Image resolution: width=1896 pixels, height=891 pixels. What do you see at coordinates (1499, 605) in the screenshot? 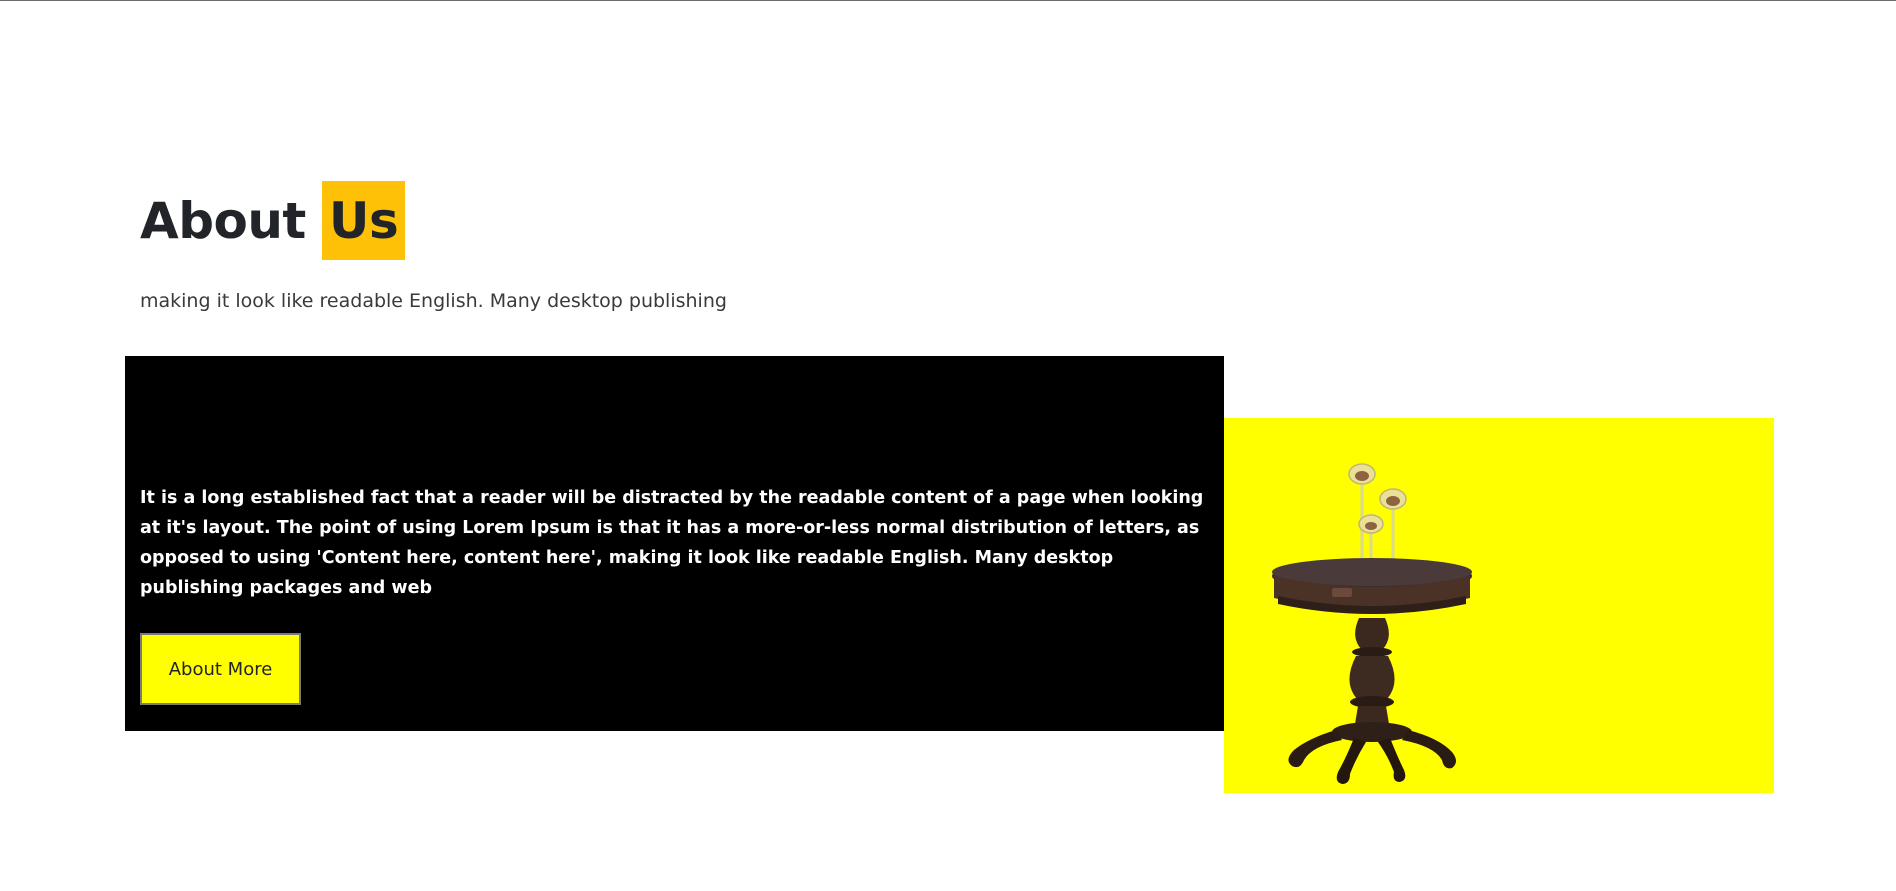
I see `about-image-panel` at bounding box center [1499, 605].